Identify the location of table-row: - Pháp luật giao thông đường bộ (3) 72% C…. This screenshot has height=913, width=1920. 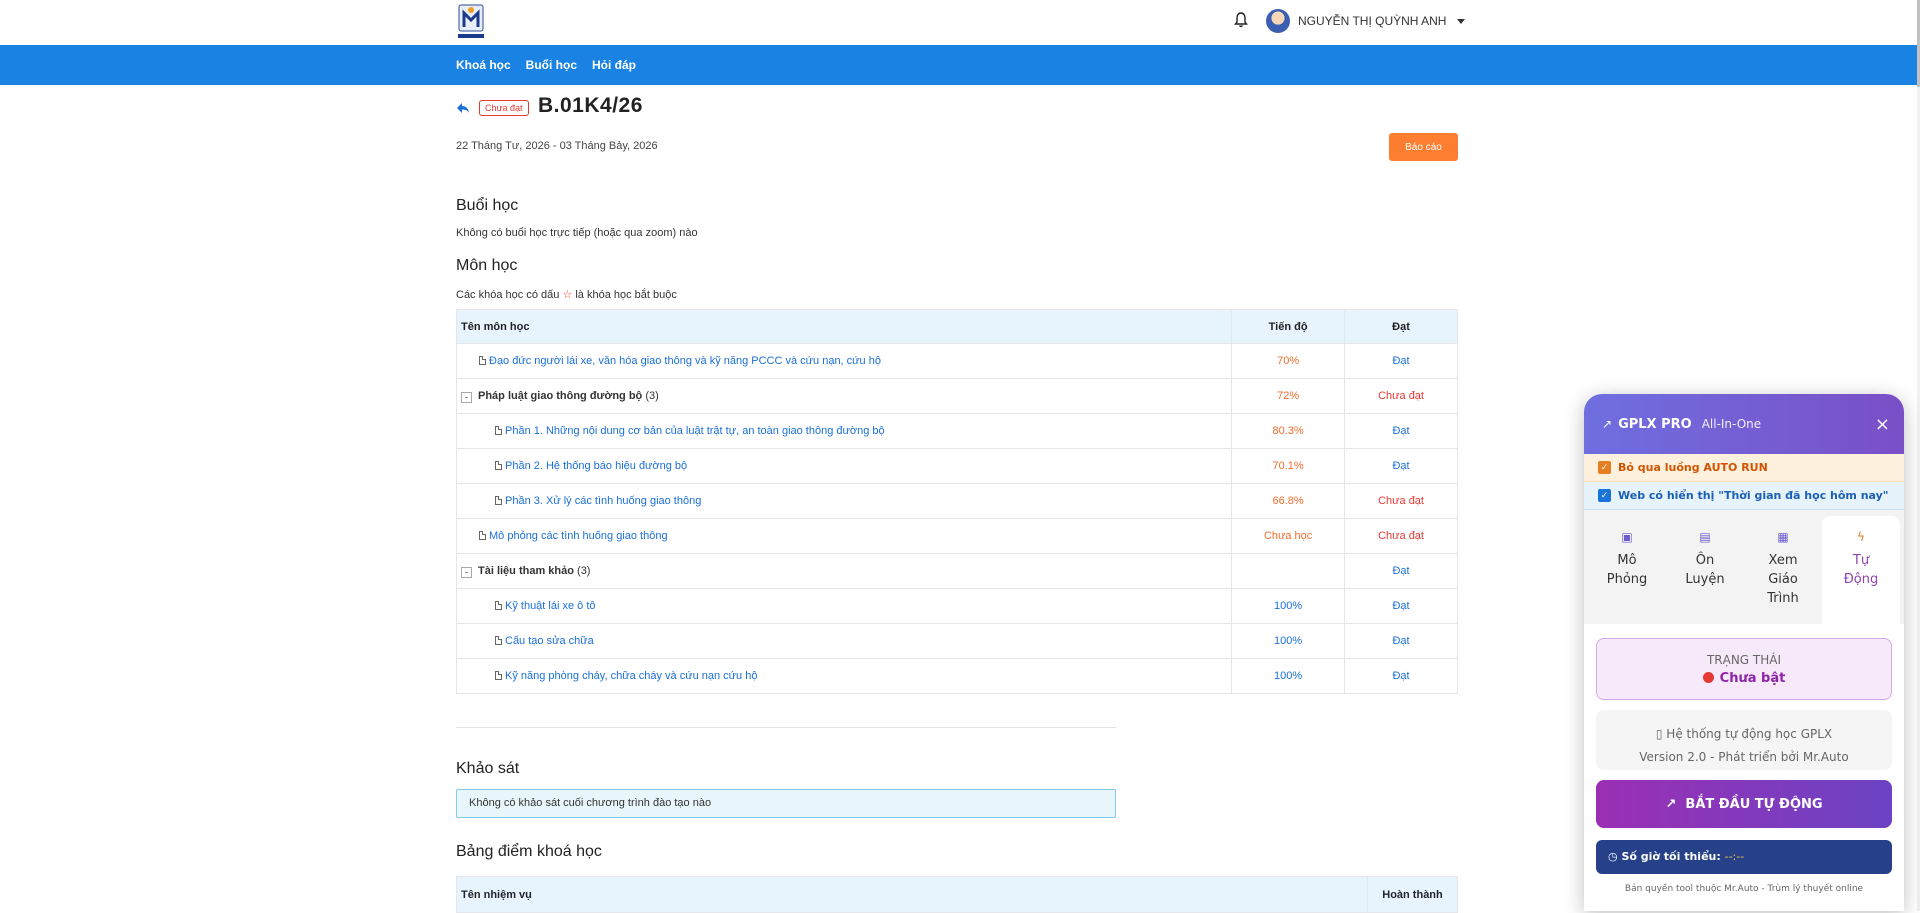
(956, 396).